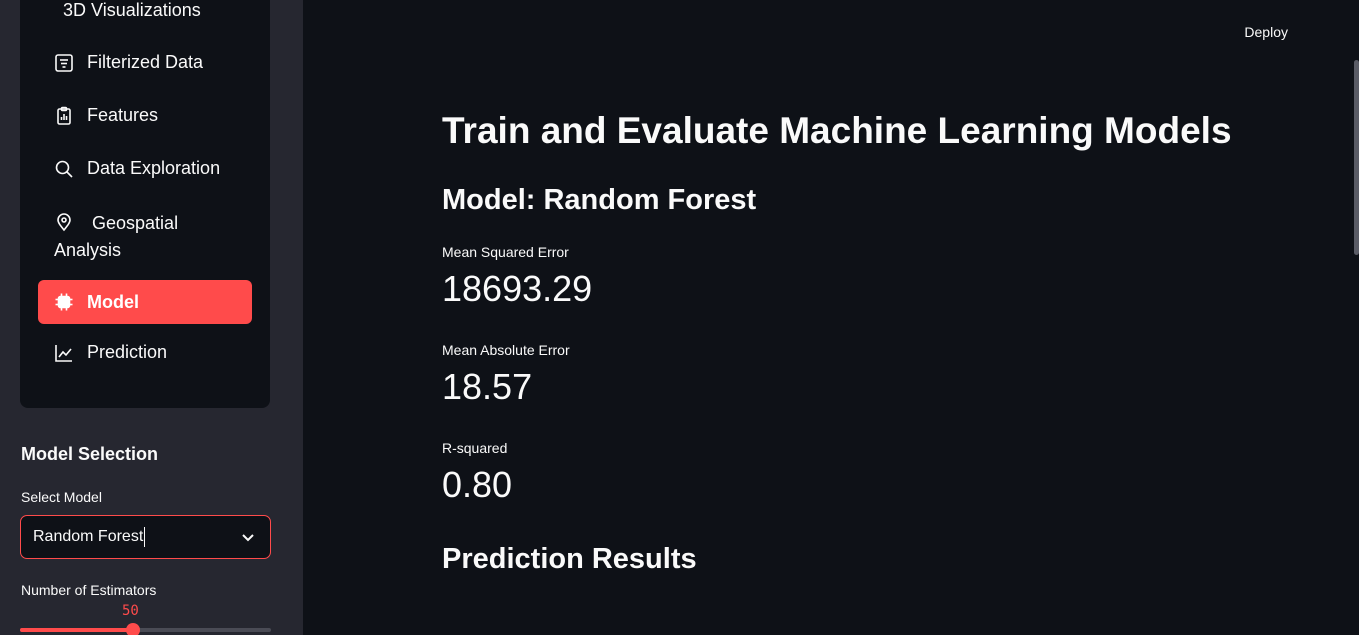 Image resolution: width=1359 pixels, height=635 pixels. Describe the element at coordinates (505, 252) in the screenshot. I see `metric-label-mse: Mean Squared Error` at that location.